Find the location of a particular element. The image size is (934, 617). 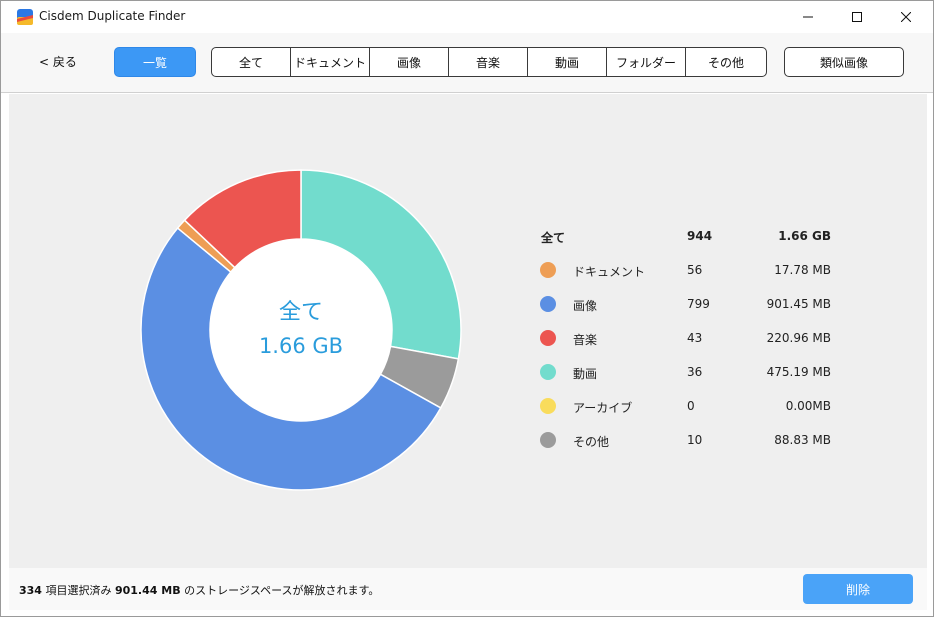

selected-count: 334 is located at coordinates (30, 590).